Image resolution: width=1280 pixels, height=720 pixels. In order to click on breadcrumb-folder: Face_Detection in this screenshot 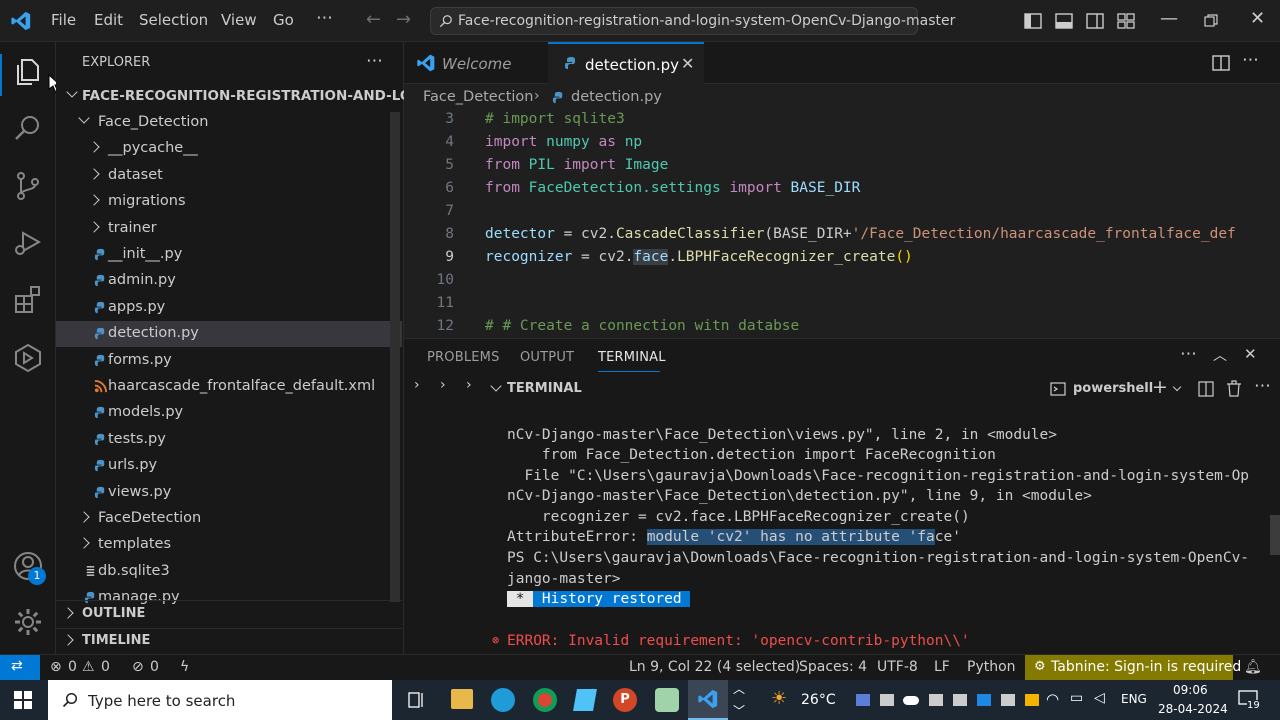, I will do `click(478, 97)`.